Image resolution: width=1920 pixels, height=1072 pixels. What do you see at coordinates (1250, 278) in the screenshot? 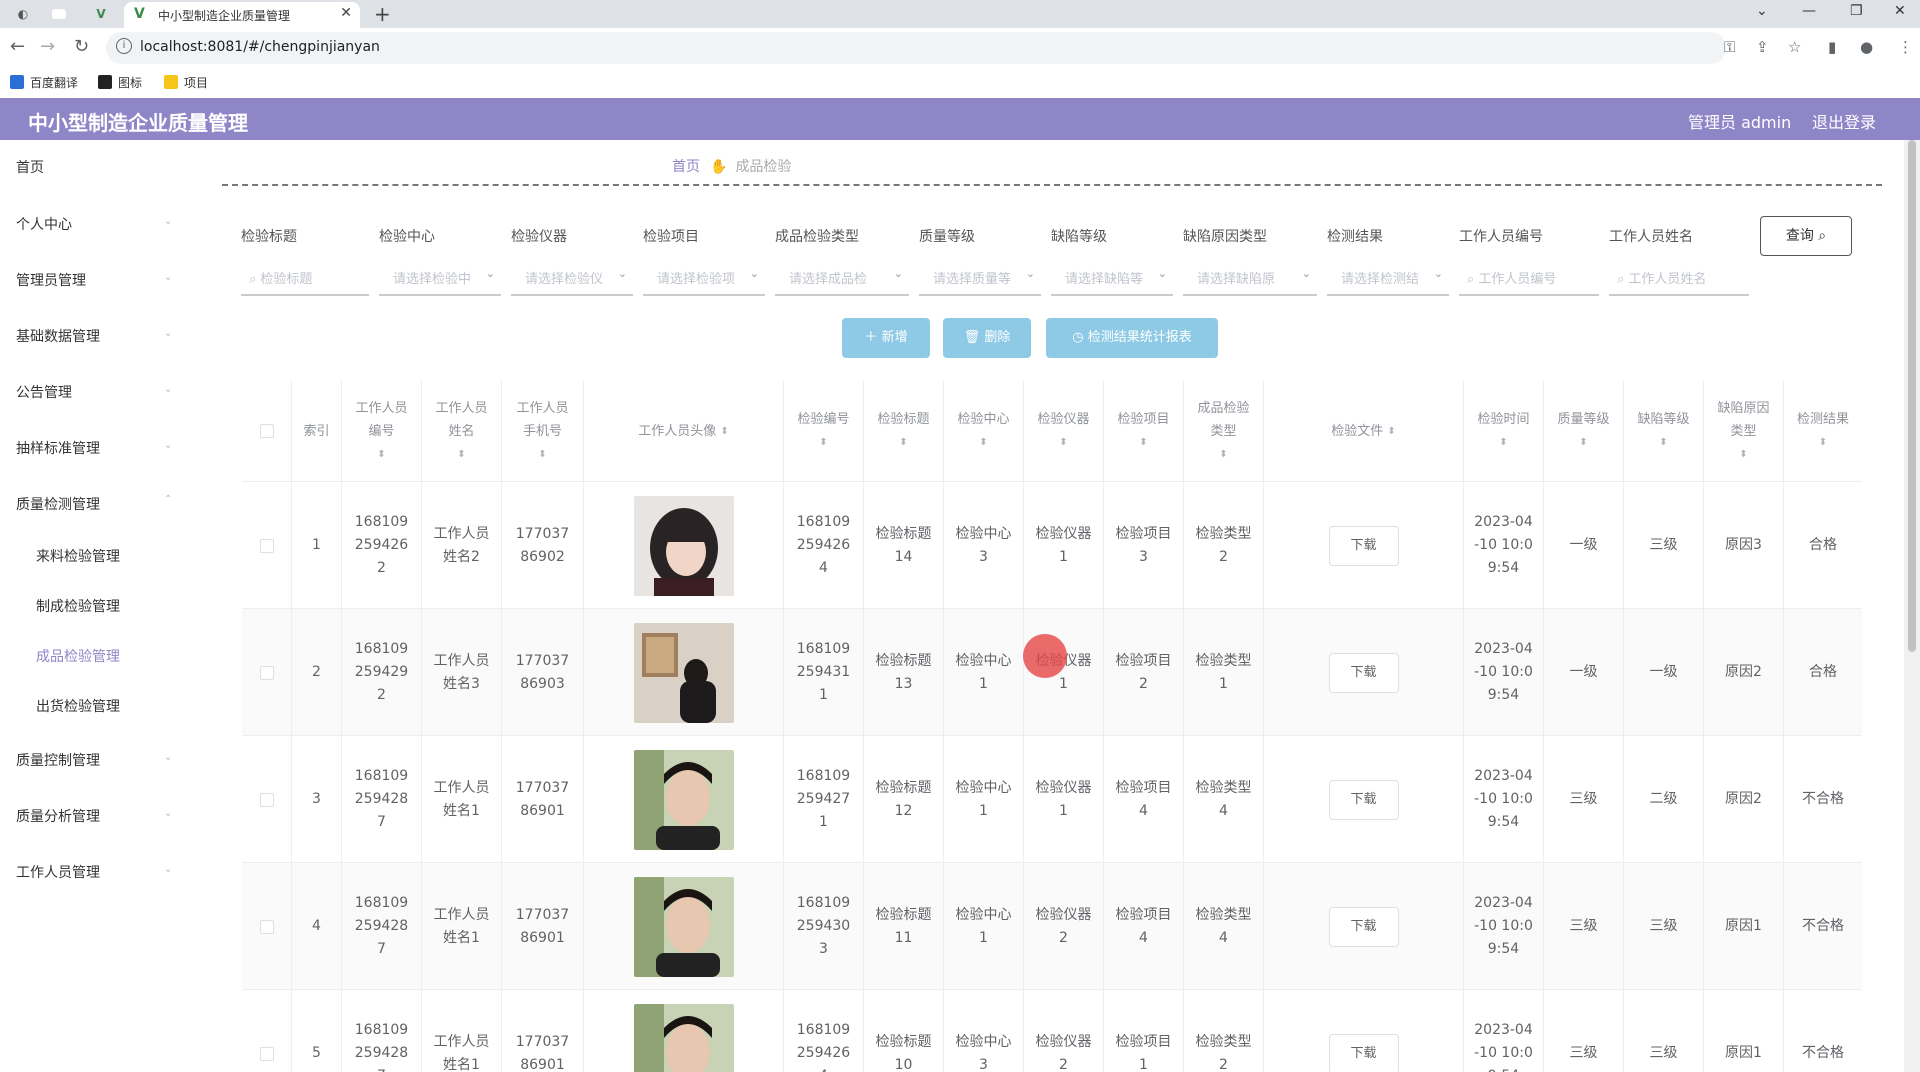
I see `reason-select: 请选择缺陷原 ⌄` at bounding box center [1250, 278].